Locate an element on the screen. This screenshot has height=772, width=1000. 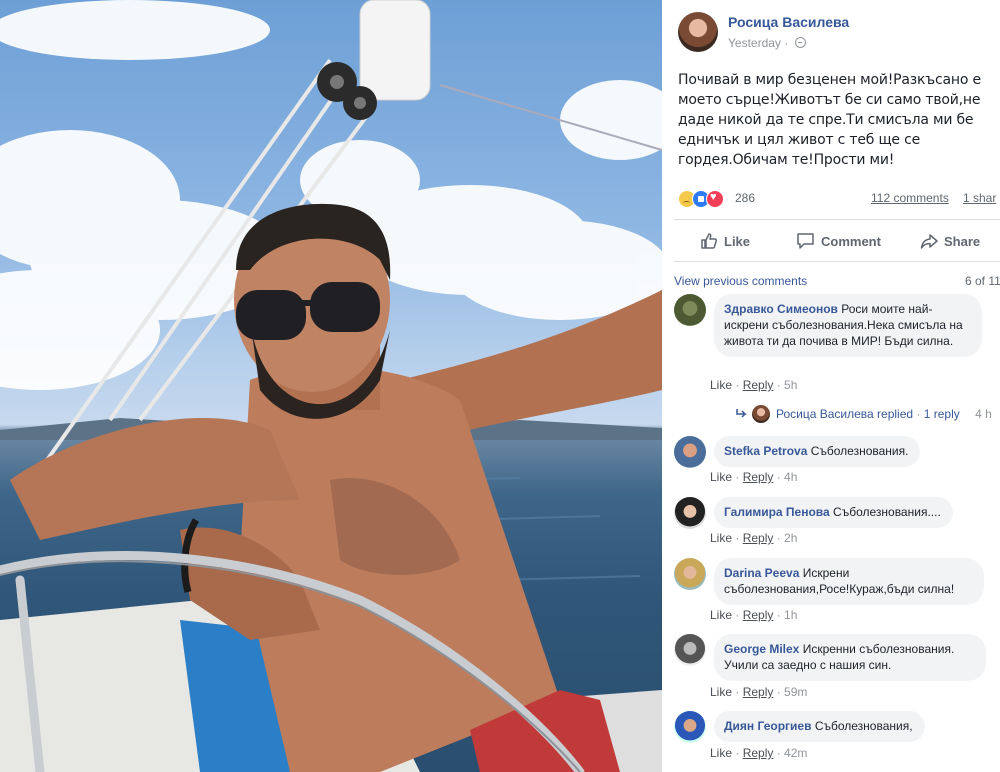
commenter-name: George Milex is located at coordinates (761, 649).